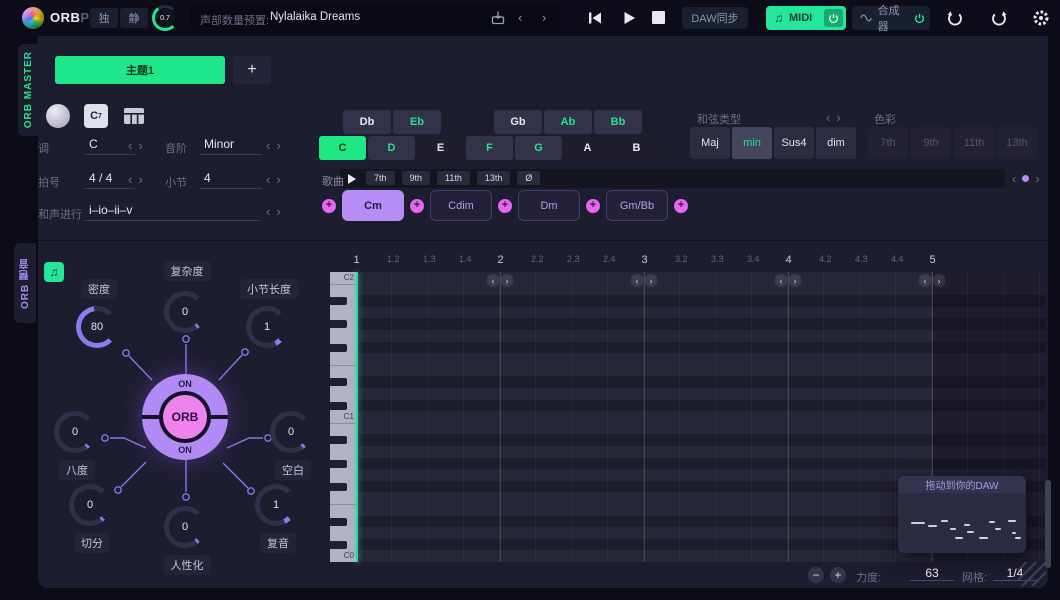 The image size is (1060, 600). What do you see at coordinates (416, 178) in the screenshot?
I see `extension-9th: 9th` at bounding box center [416, 178].